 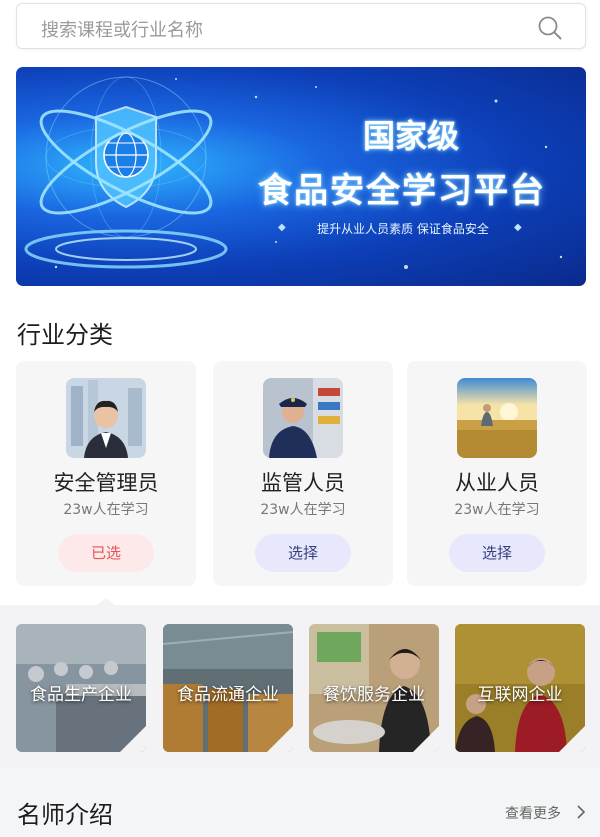 I want to click on category-name: 安全管理员, so click(x=106, y=483).